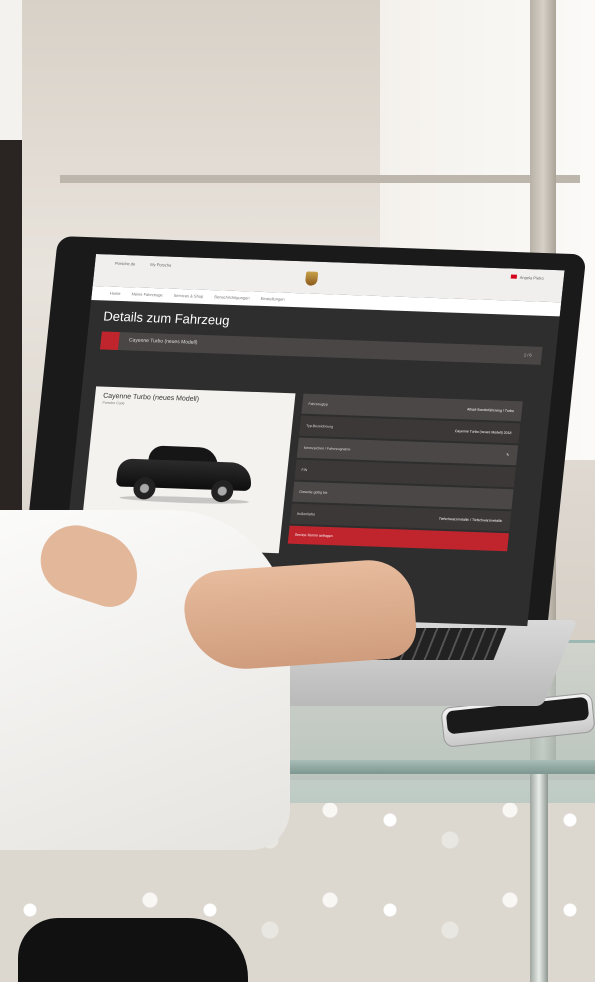 This screenshot has width=595, height=982. Describe the element at coordinates (313, 492) in the screenshot. I see `spec-key: Garantie gültig bis` at that location.